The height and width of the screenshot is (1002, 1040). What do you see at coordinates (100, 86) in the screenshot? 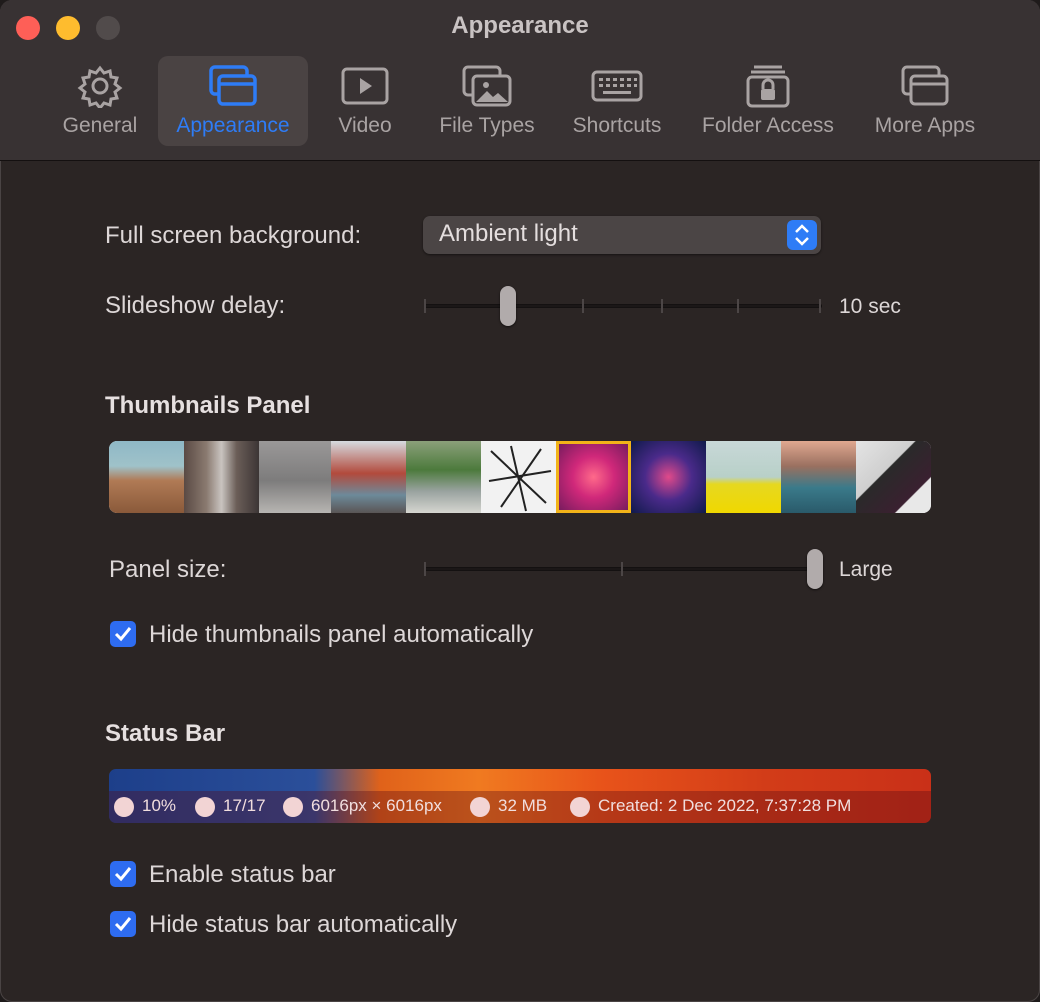
I see `gear-icon` at bounding box center [100, 86].